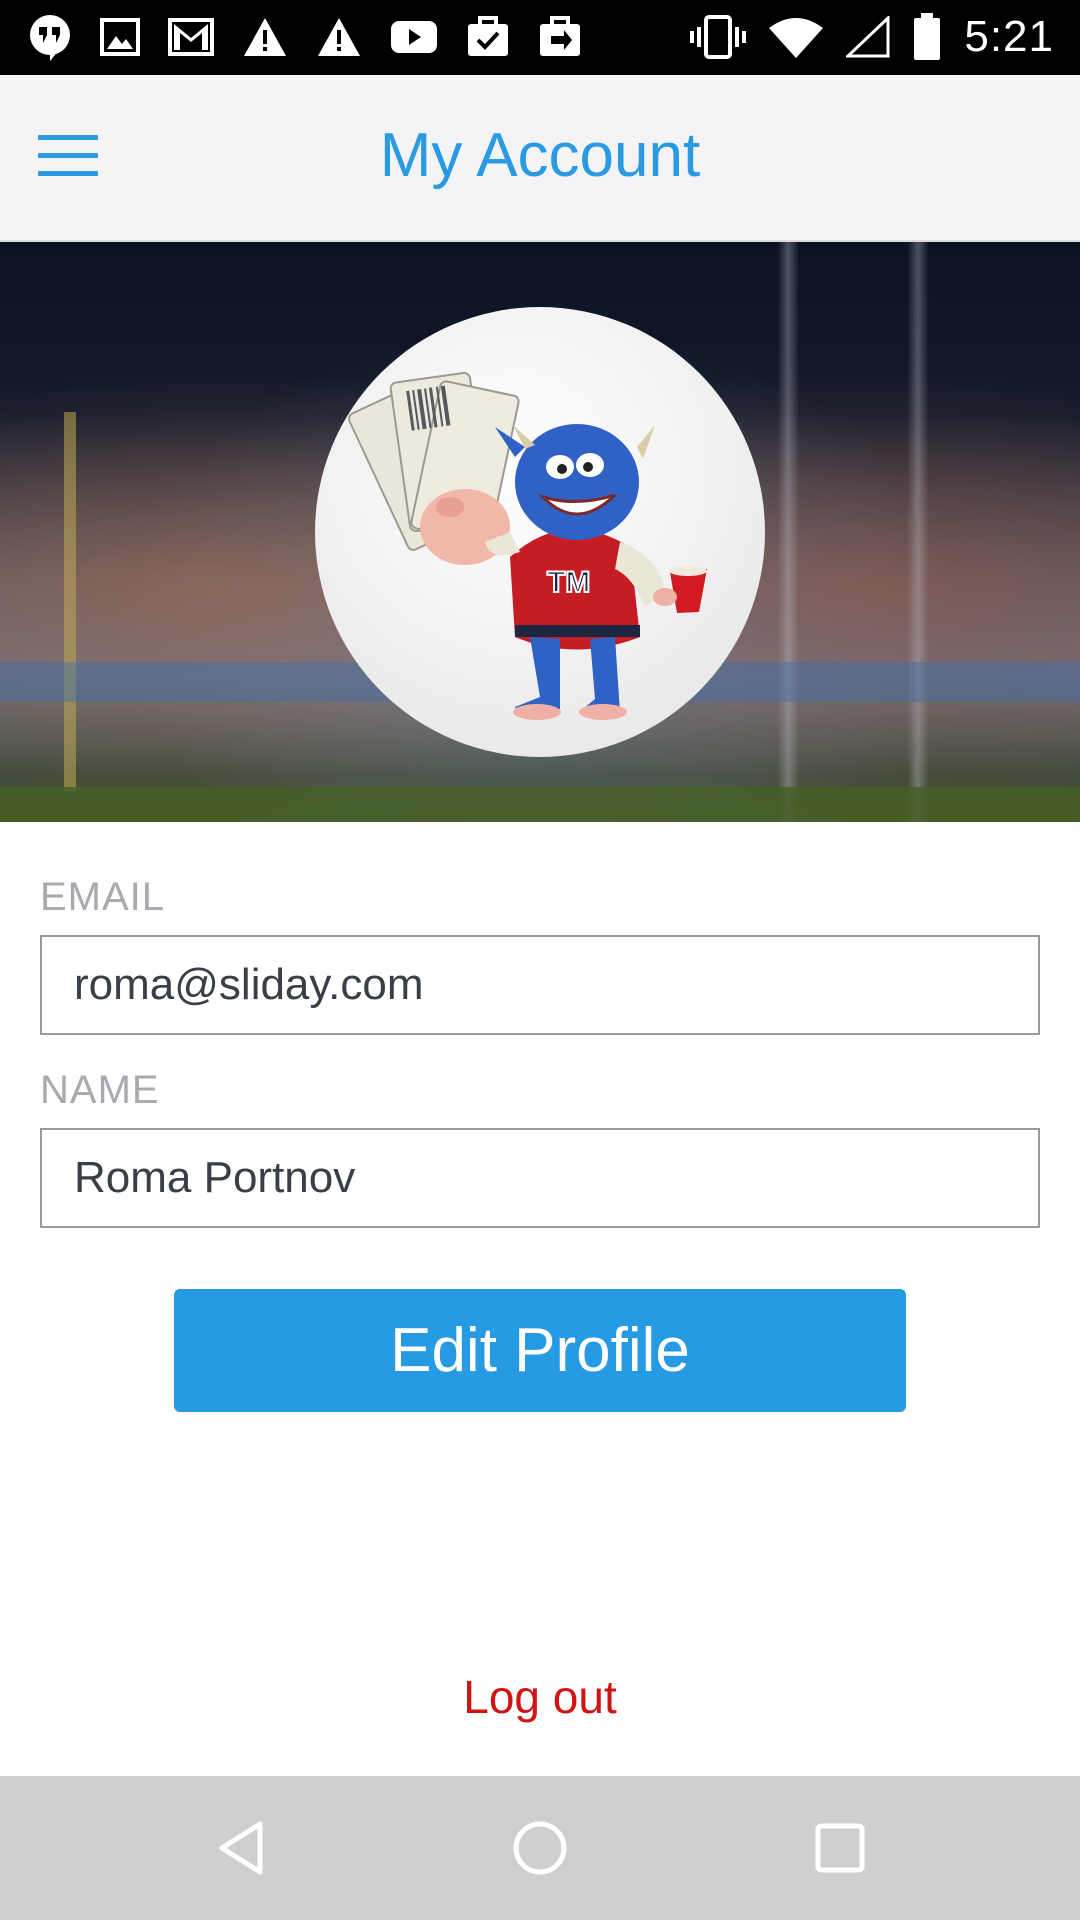 The height and width of the screenshot is (1920, 1080). Describe the element at coordinates (540, 1350) in the screenshot. I see `edit-profile-button: Edit Profile` at that location.